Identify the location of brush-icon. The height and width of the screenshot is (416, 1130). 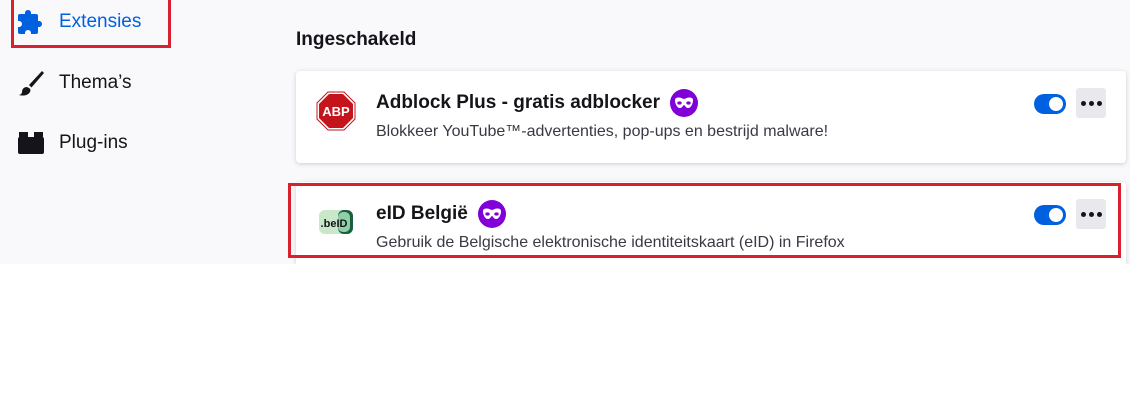
(31, 83).